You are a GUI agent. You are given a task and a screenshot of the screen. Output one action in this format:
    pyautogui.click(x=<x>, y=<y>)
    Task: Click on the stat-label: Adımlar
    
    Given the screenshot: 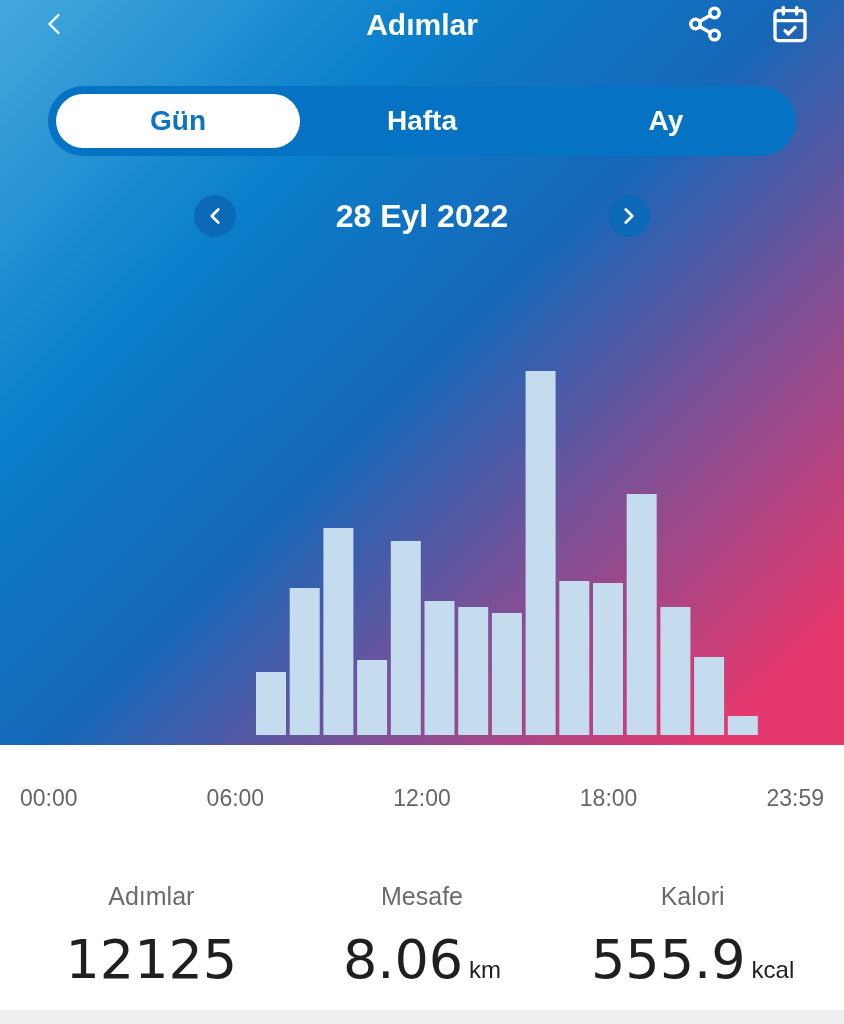 What is the action you would take?
    pyautogui.click(x=151, y=896)
    